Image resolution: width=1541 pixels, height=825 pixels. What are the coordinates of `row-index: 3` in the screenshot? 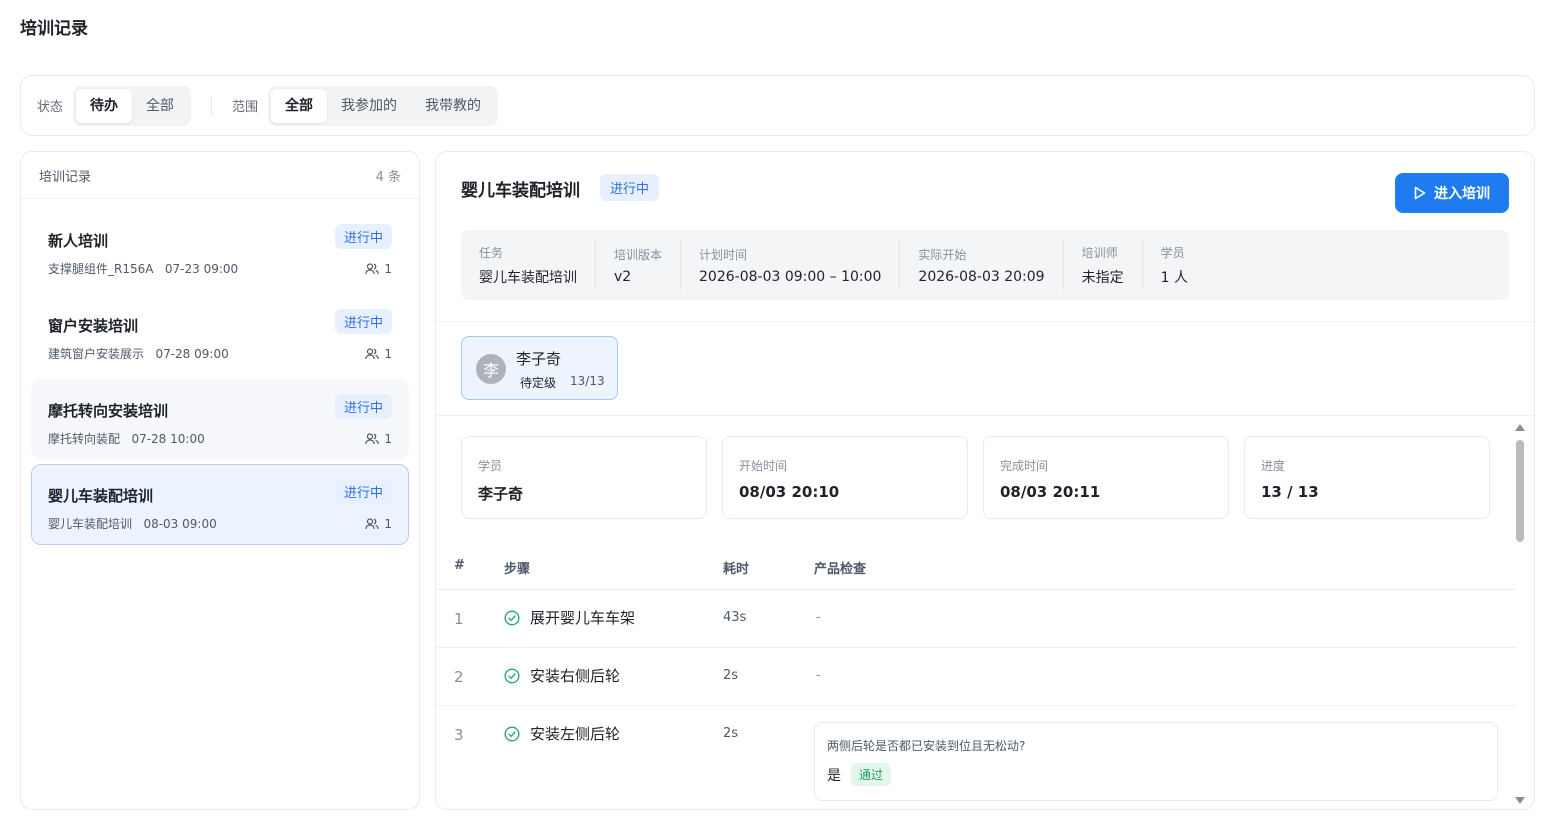 It's located at (459, 735).